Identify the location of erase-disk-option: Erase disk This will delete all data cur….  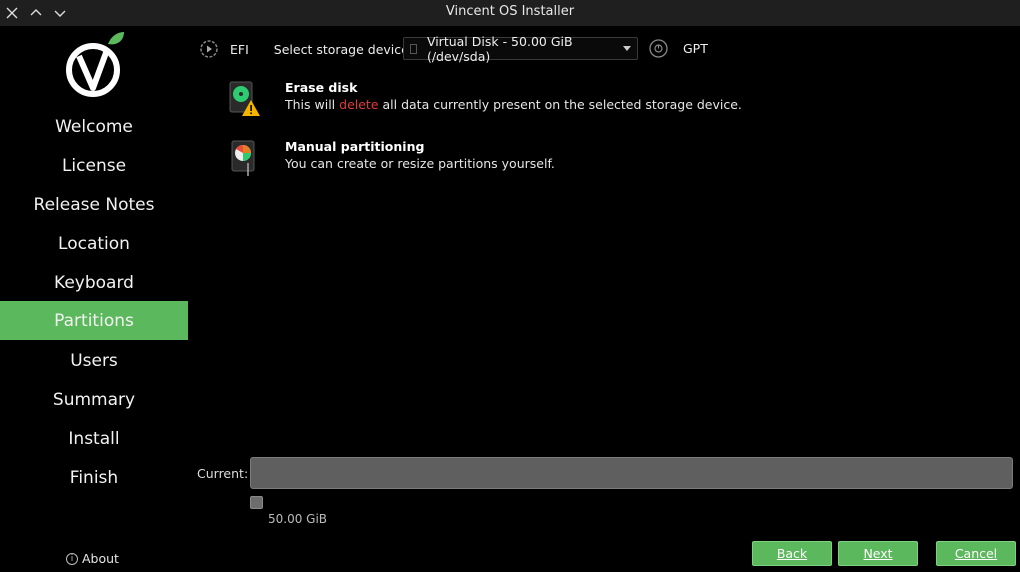
(485, 100).